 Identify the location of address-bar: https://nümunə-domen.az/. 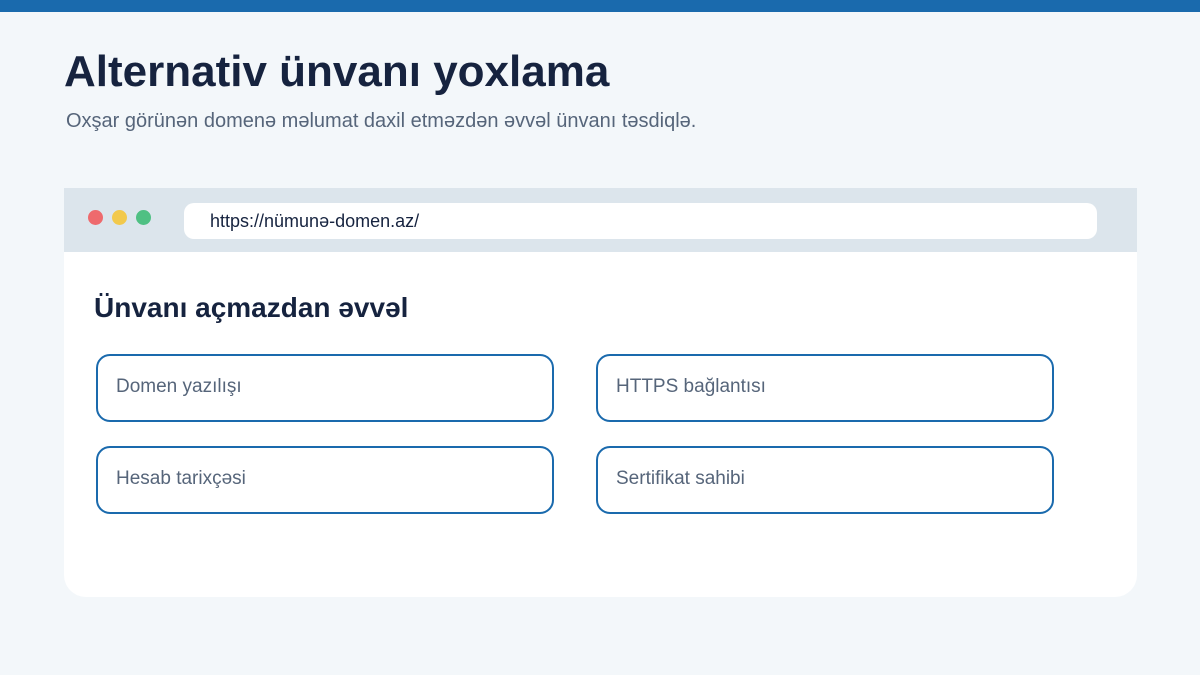
(640, 221).